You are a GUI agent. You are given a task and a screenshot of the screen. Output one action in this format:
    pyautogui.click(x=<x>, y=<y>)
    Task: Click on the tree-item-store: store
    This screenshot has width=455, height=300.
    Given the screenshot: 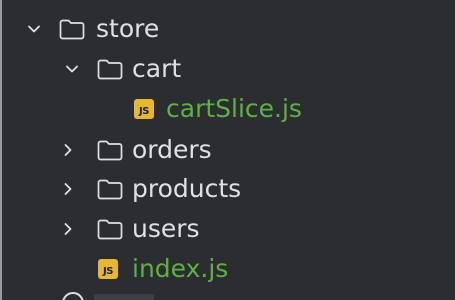 What is the action you would take?
    pyautogui.click(x=228, y=29)
    